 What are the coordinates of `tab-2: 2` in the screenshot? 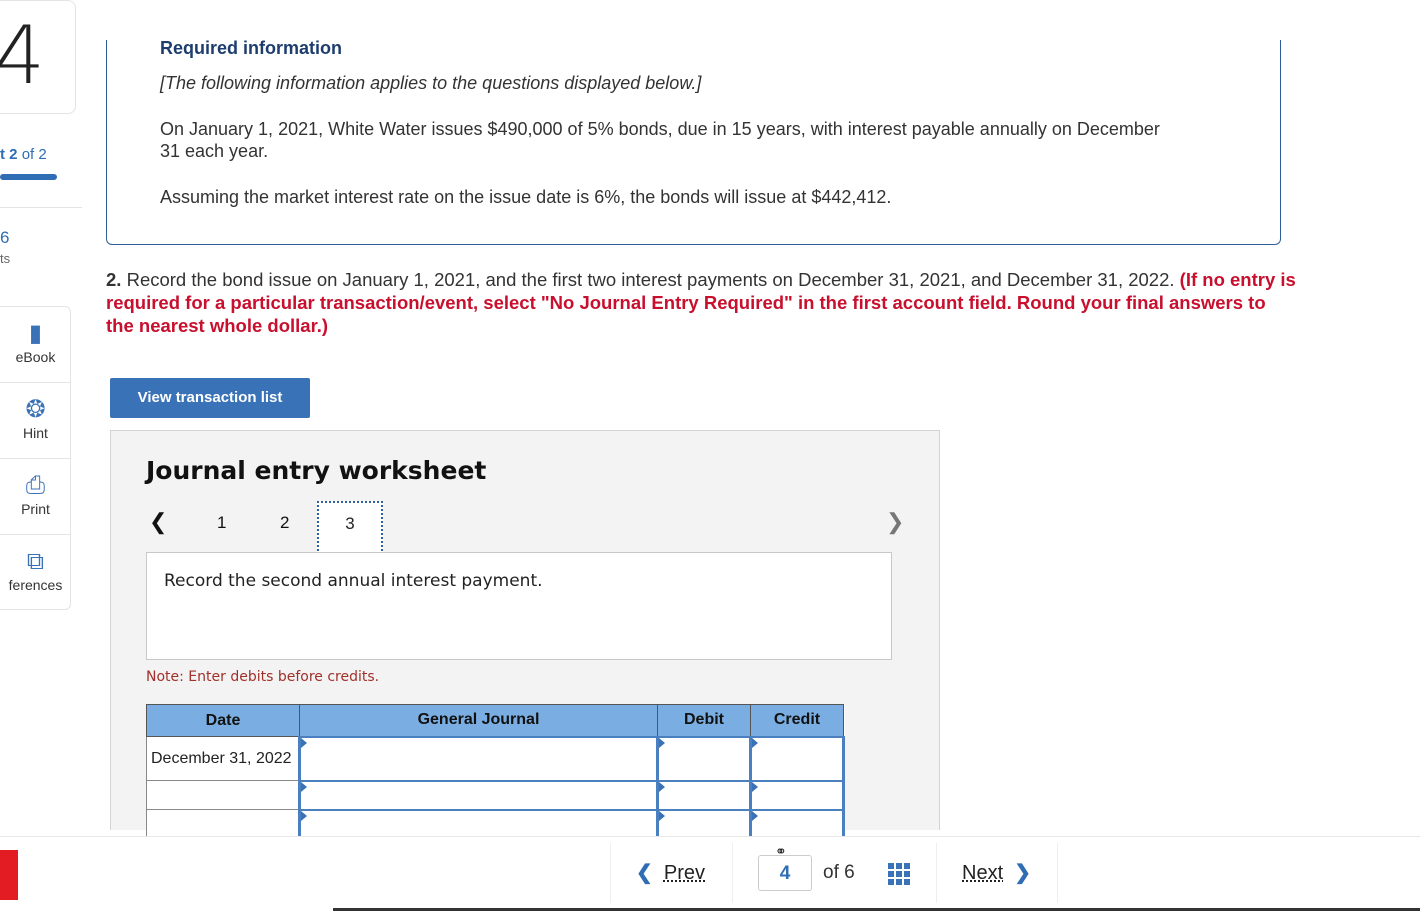 It's located at (284, 523).